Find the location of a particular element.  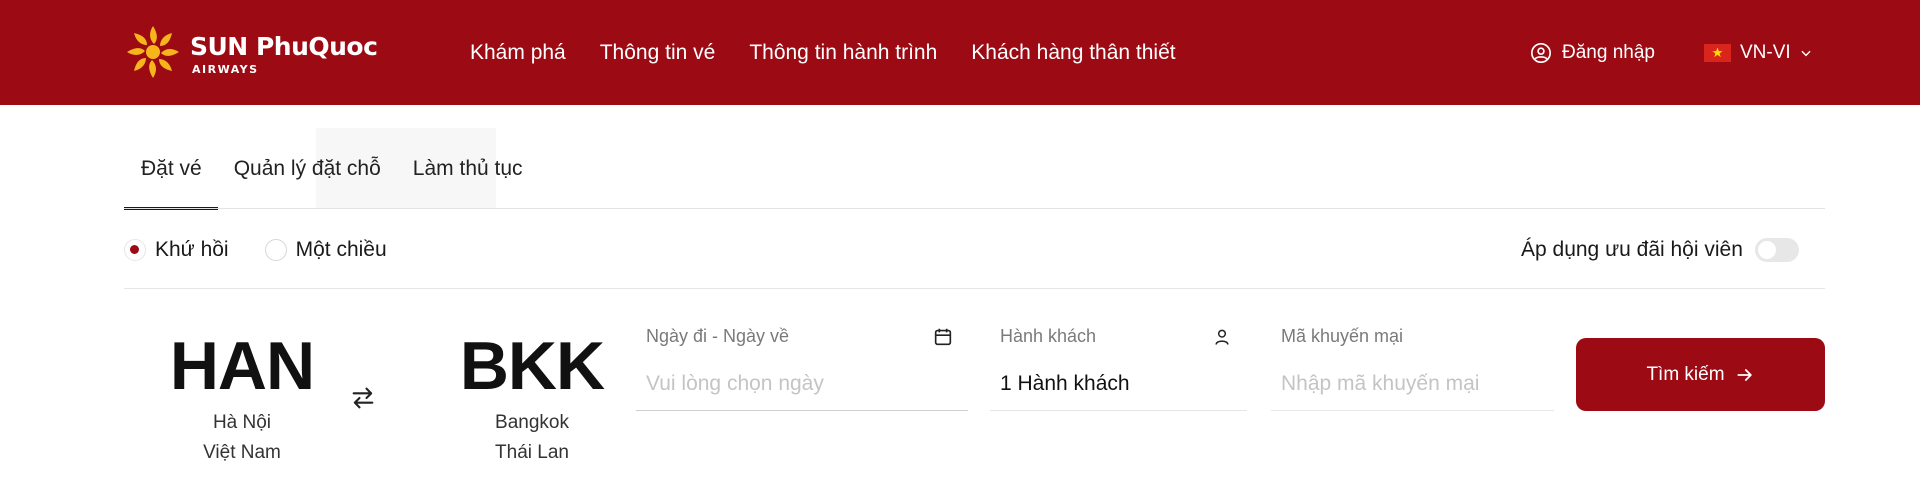

promo-field-label: Mã khuyến mại is located at coordinates (1342, 336).